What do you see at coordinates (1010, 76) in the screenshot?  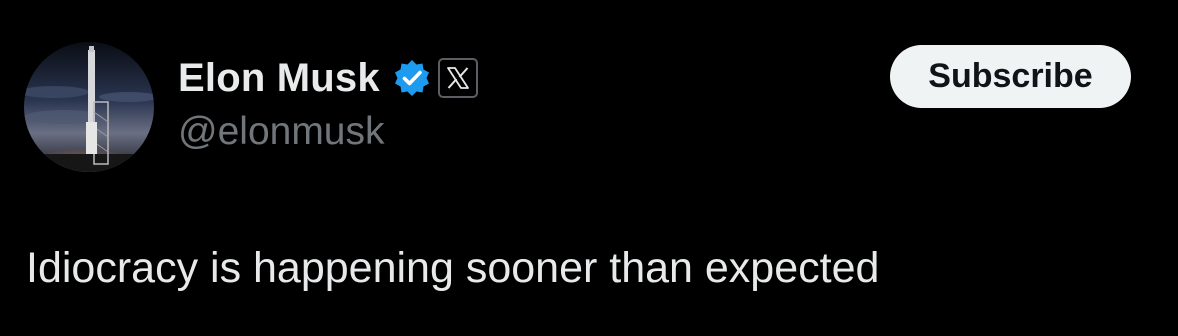 I see `subscribe-button: Subscribe` at bounding box center [1010, 76].